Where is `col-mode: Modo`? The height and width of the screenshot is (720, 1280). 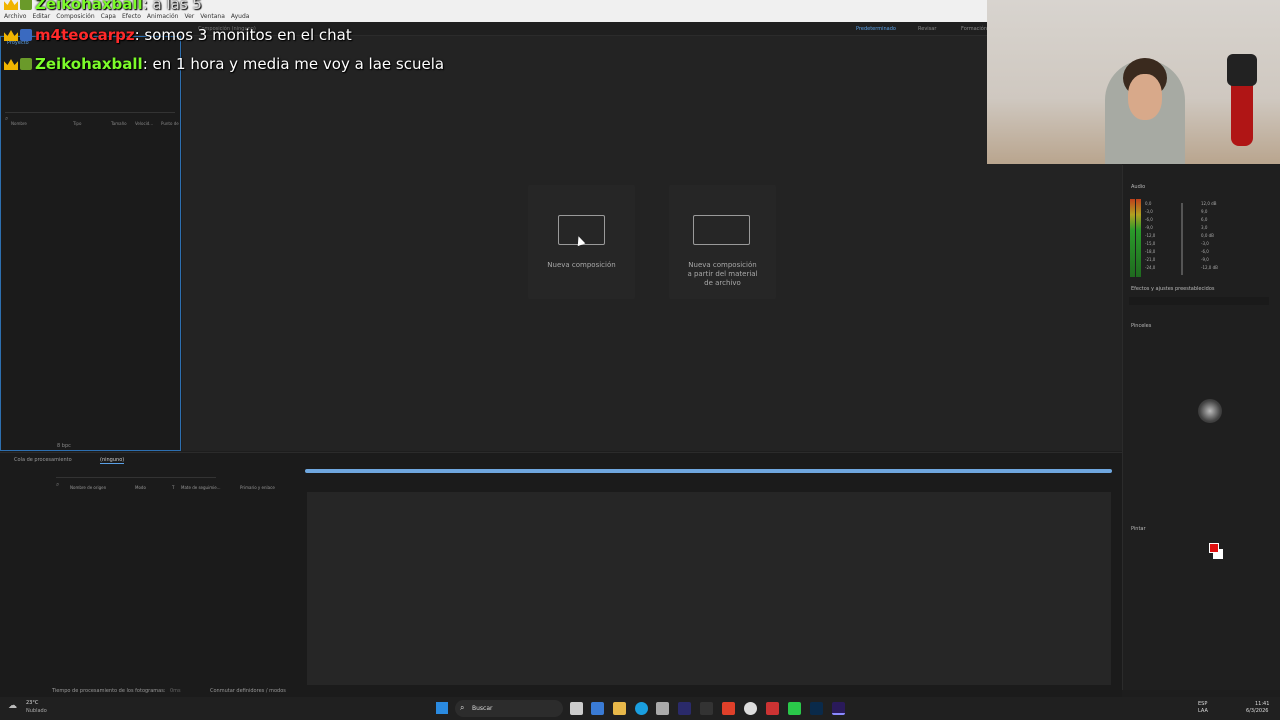 col-mode: Modo is located at coordinates (140, 487).